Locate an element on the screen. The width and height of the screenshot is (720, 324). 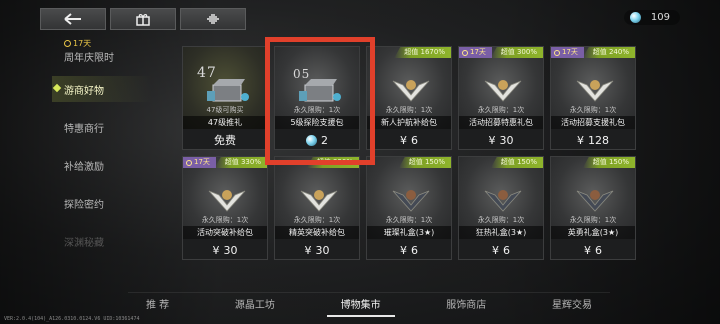
top-toolbar is located at coordinates (143, 19).